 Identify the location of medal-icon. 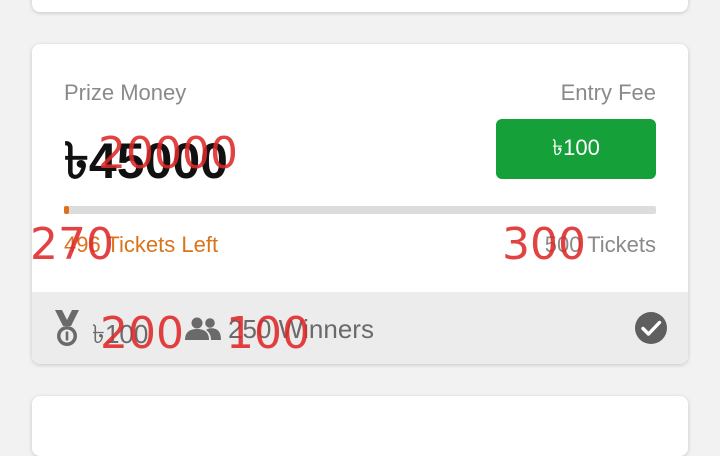
(67, 328).